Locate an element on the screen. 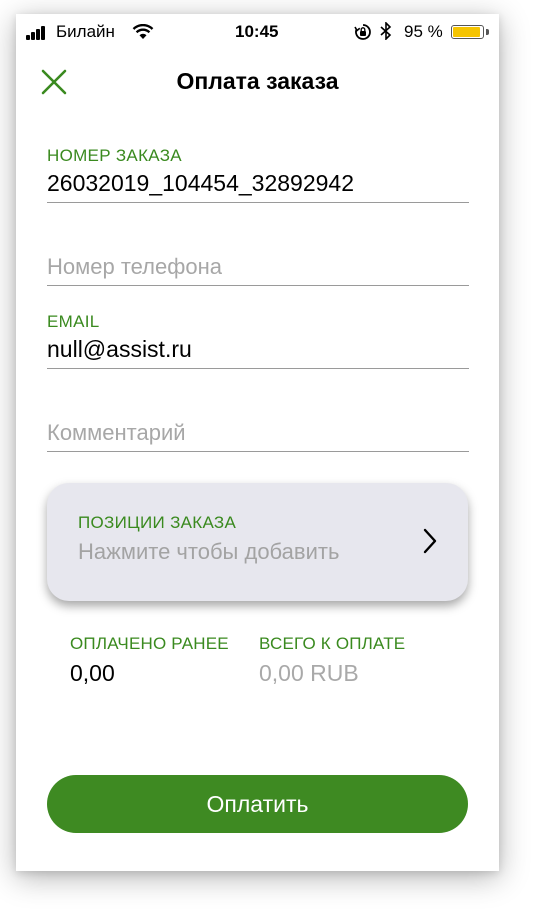 The image size is (547, 920). carrier-name: Билайн is located at coordinates (85, 31).